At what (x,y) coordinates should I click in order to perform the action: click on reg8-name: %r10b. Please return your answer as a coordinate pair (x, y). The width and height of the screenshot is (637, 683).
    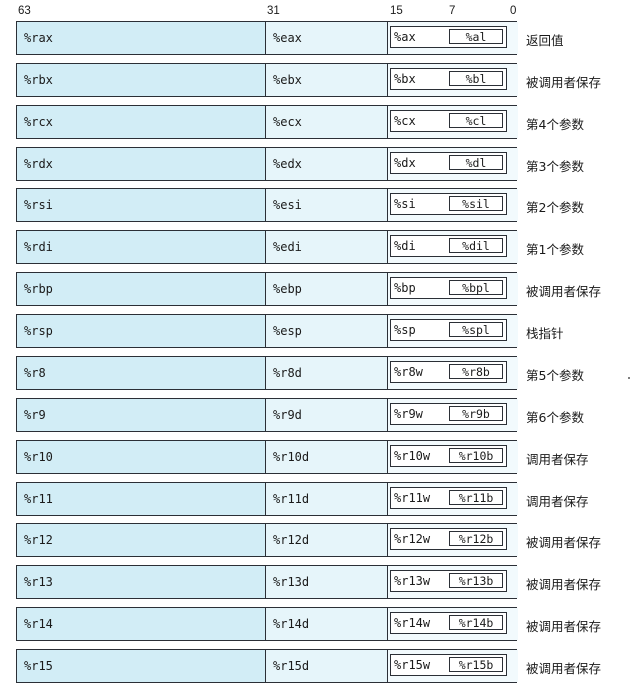
    Looking at the image, I should click on (476, 456).